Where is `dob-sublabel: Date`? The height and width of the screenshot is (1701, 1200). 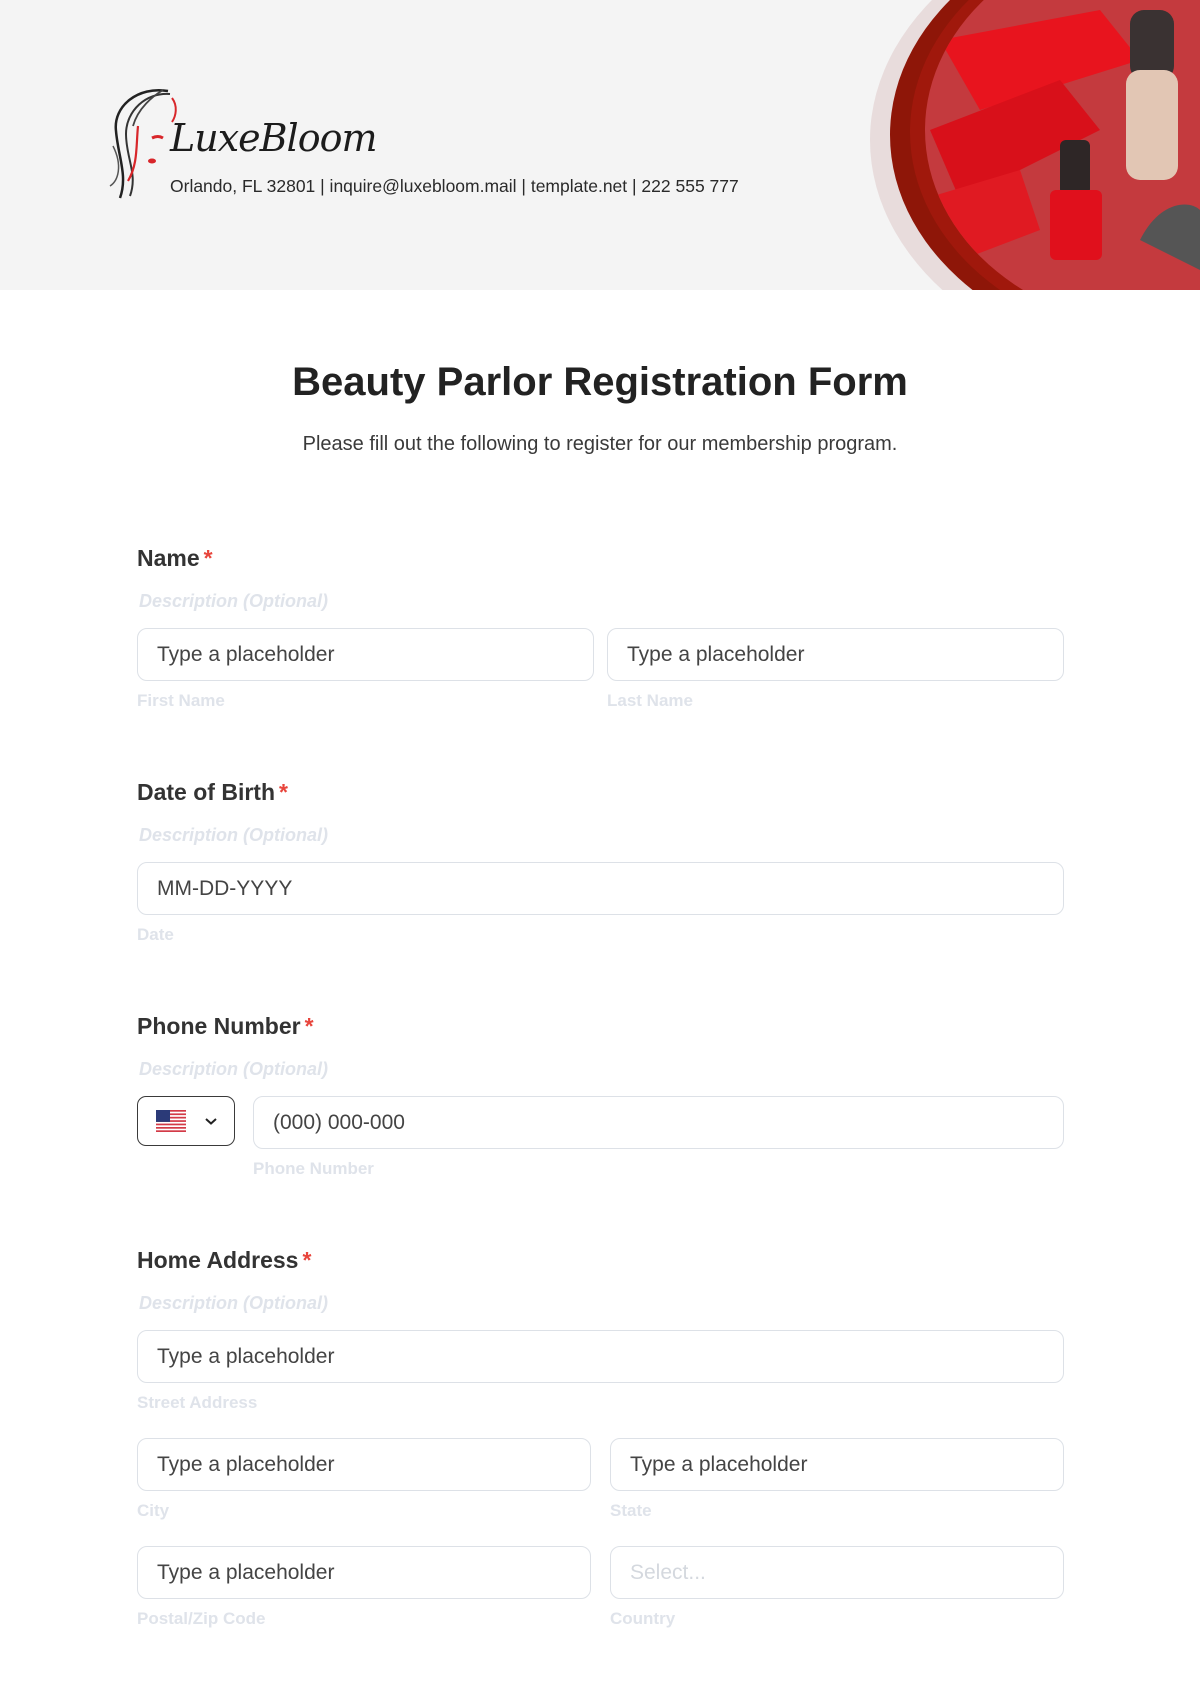 dob-sublabel: Date is located at coordinates (155, 934).